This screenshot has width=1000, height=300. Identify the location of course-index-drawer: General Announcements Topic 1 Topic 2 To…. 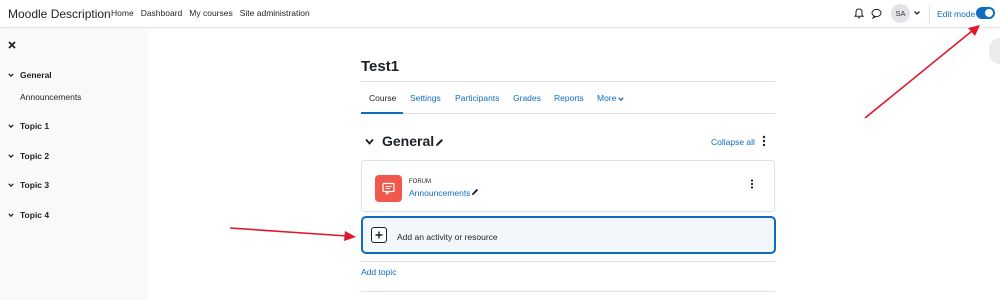
(74, 164).